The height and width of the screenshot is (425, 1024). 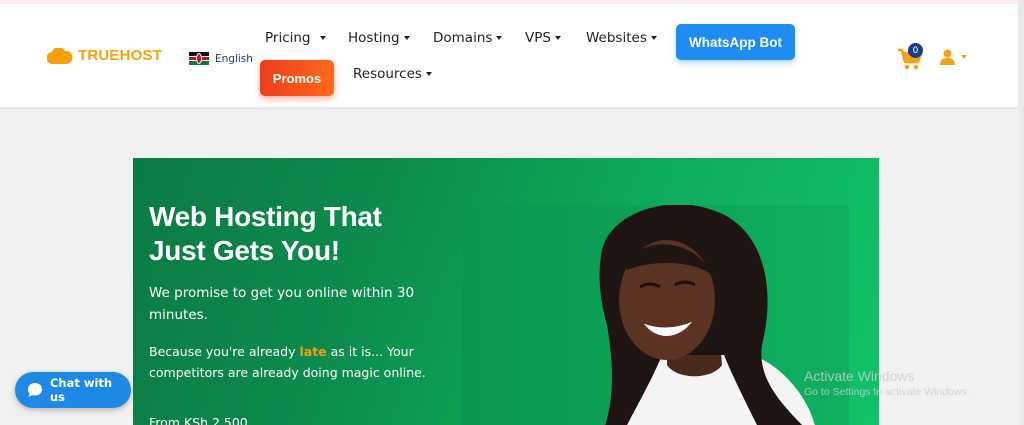 What do you see at coordinates (81, 390) in the screenshot?
I see `chat-label: Chat with us` at bounding box center [81, 390].